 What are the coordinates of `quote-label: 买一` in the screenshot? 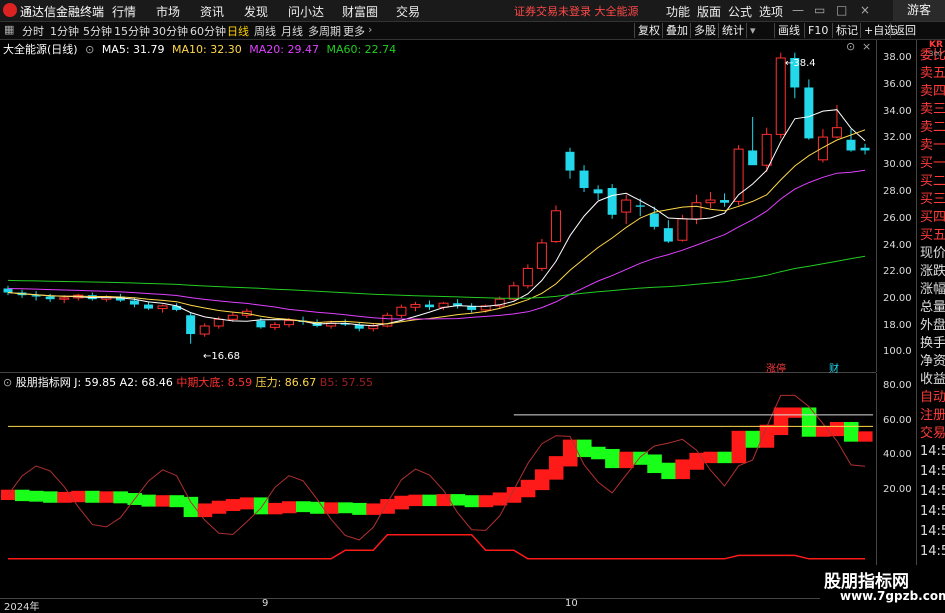 It's located at (932, 164).